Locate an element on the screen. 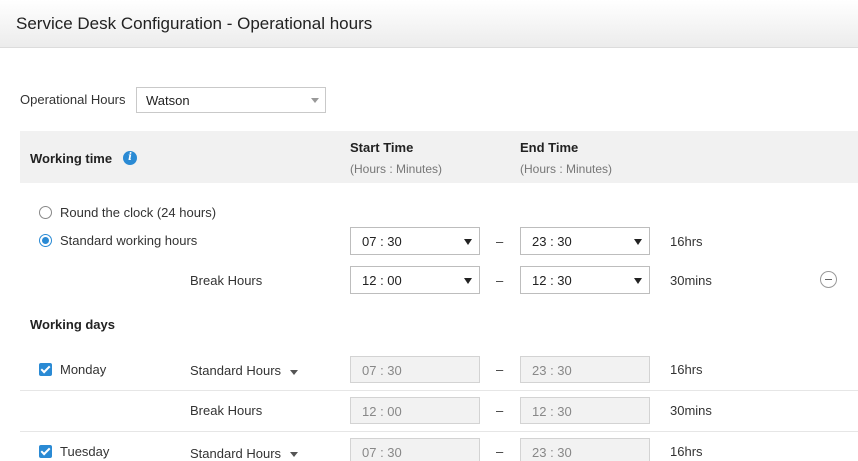 The width and height of the screenshot is (858, 461). monday-hours-type-dropdown: Standard Hours is located at coordinates (235, 370).